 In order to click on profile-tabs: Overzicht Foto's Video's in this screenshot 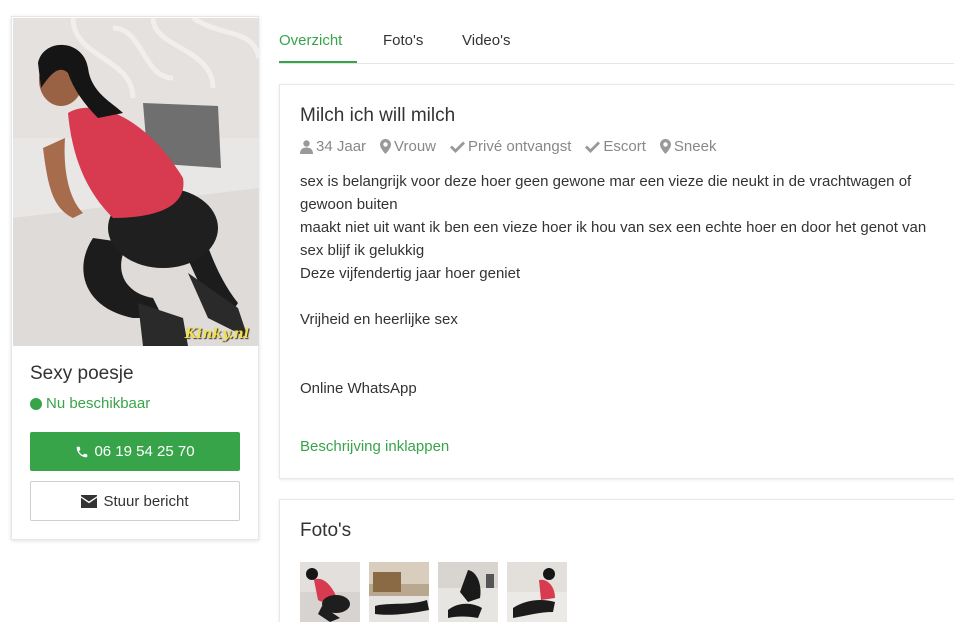, I will do `click(616, 41)`.